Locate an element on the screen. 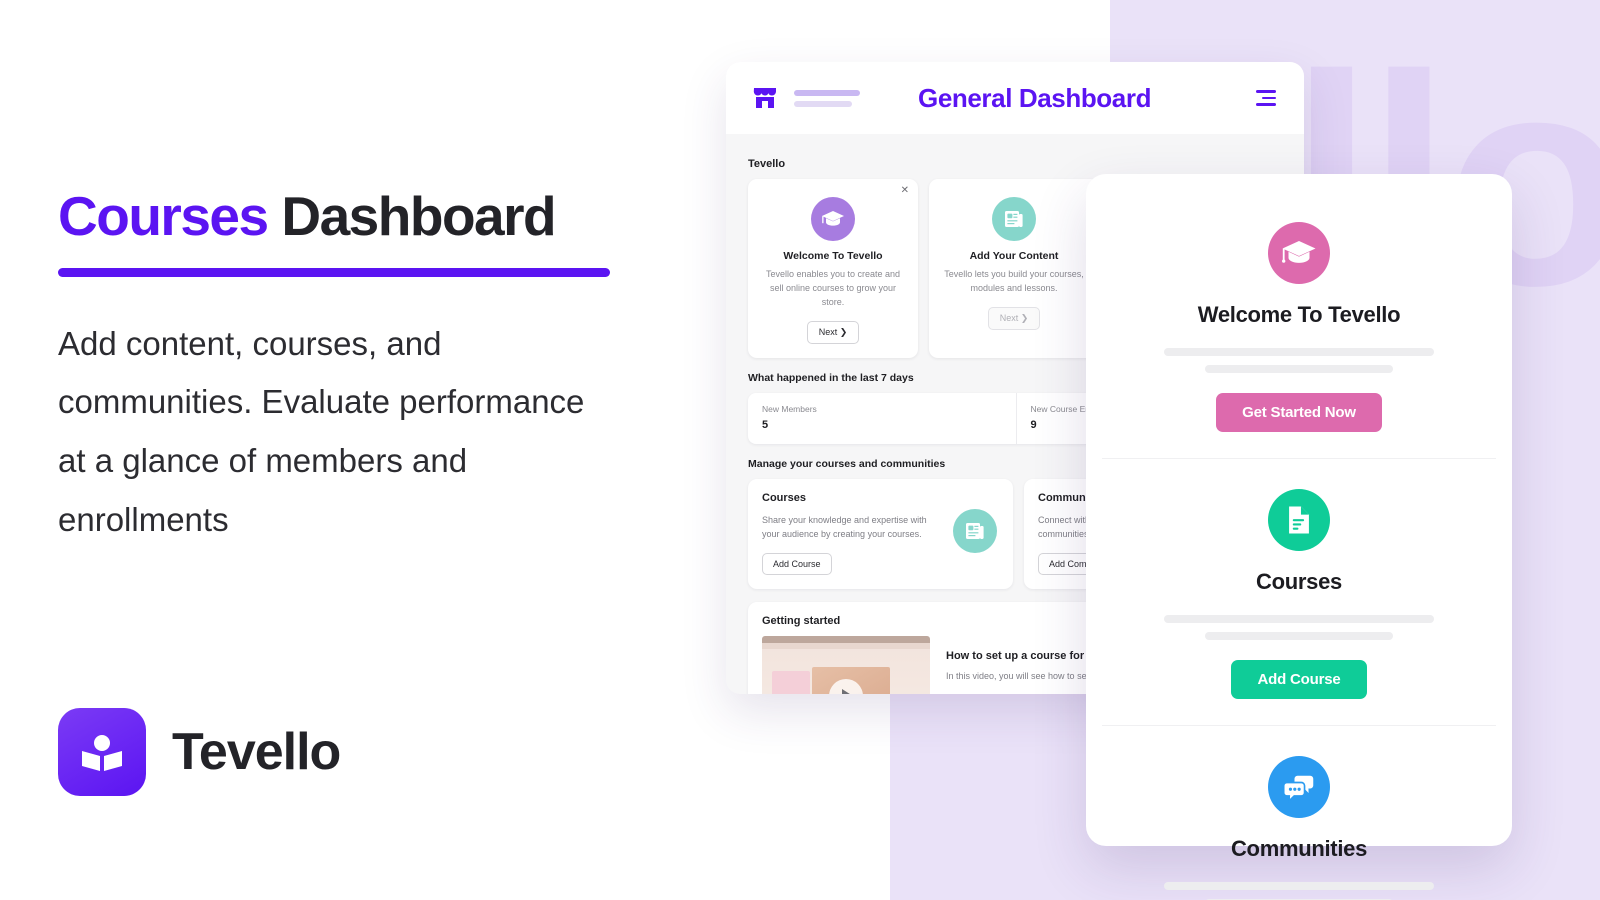  stat-label: New Members is located at coordinates (789, 408).